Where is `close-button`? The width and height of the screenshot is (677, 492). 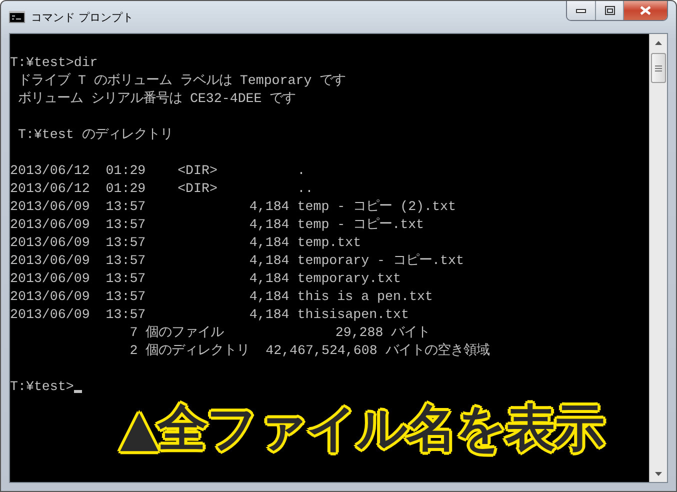 close-button is located at coordinates (645, 10).